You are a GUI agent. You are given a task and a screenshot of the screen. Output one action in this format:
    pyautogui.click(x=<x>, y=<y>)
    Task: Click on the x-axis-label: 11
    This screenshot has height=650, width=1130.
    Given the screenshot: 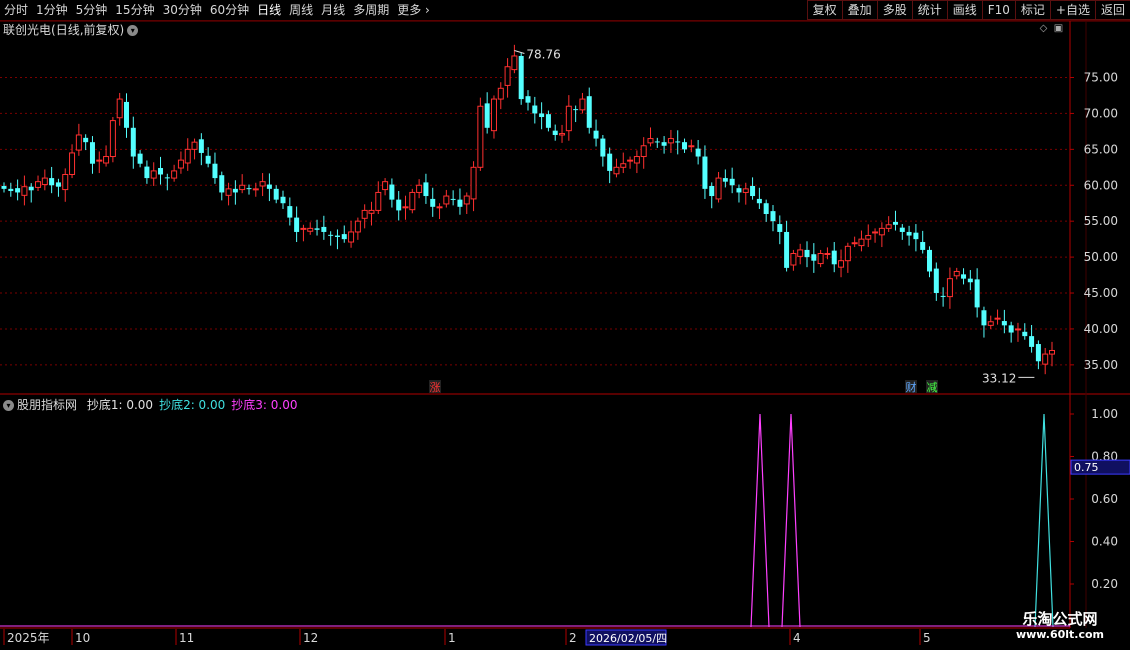 What is the action you would take?
    pyautogui.click(x=186, y=638)
    